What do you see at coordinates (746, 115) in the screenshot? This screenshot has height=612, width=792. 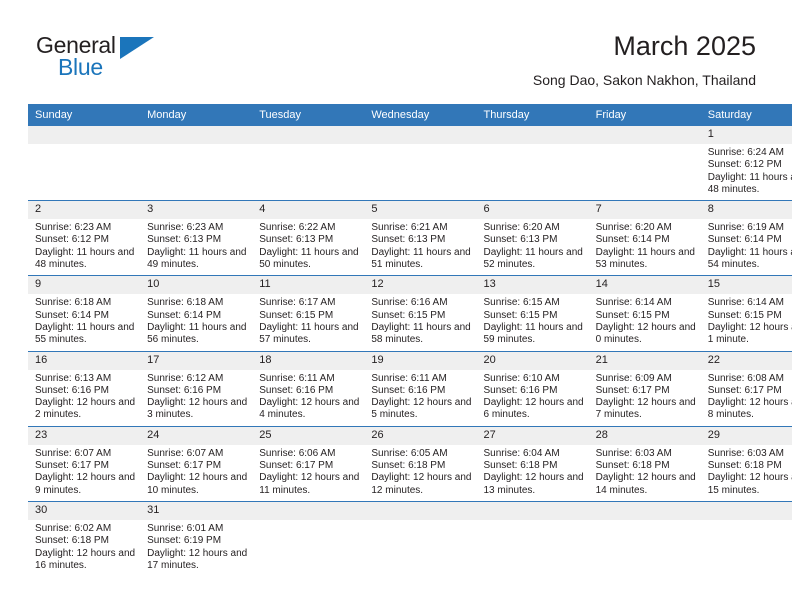 I see `weekday-header-saturday: Saturday` at bounding box center [746, 115].